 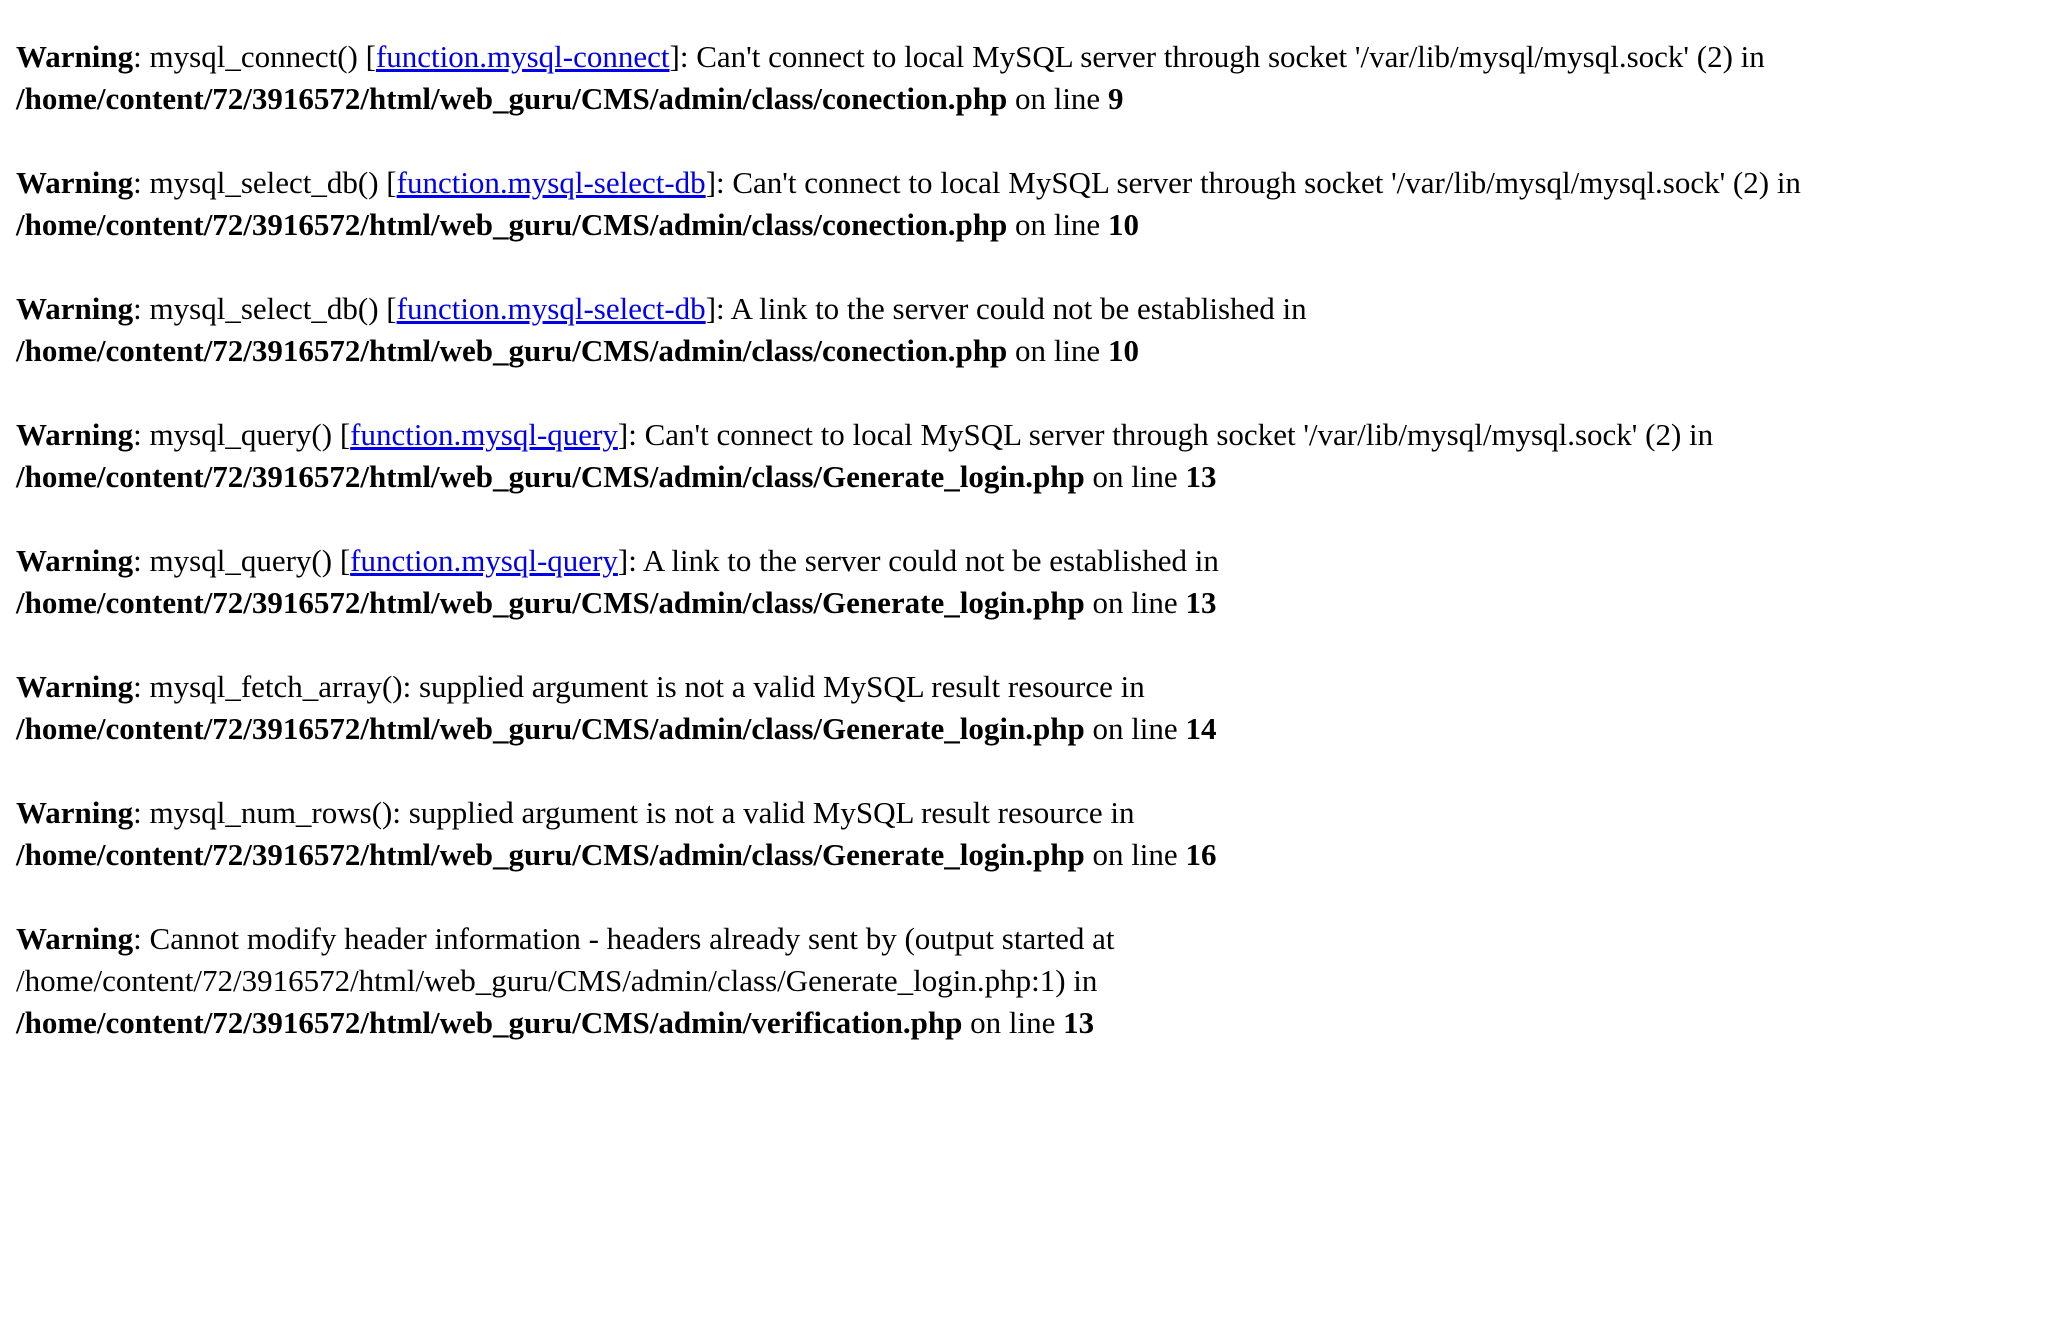 What do you see at coordinates (253, 56) in the screenshot?
I see `function-name: mysql_connect()` at bounding box center [253, 56].